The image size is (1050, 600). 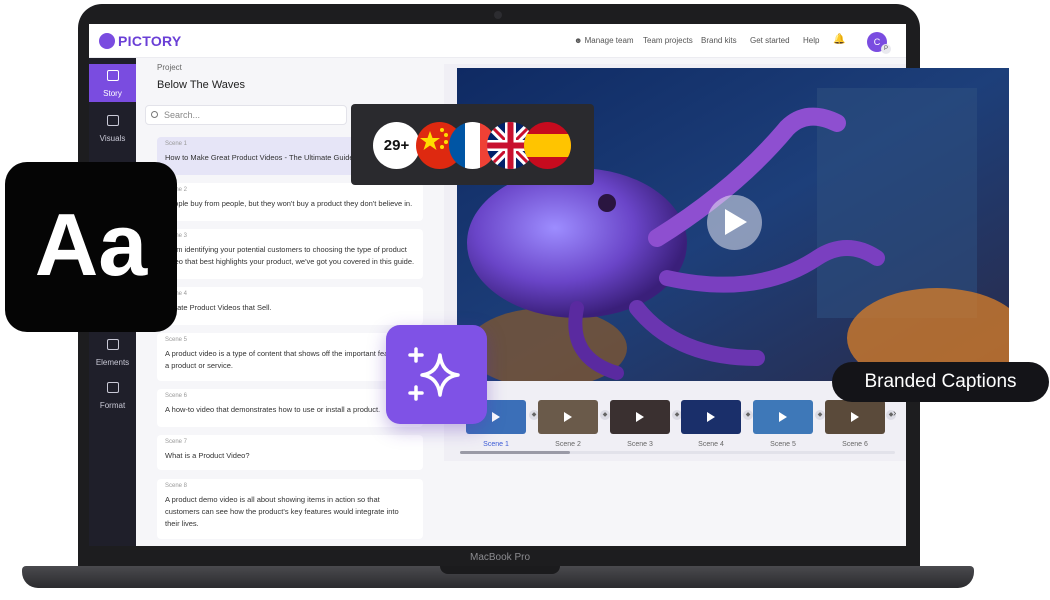 I want to click on sidebar-item-label: Story, so click(x=112, y=93).